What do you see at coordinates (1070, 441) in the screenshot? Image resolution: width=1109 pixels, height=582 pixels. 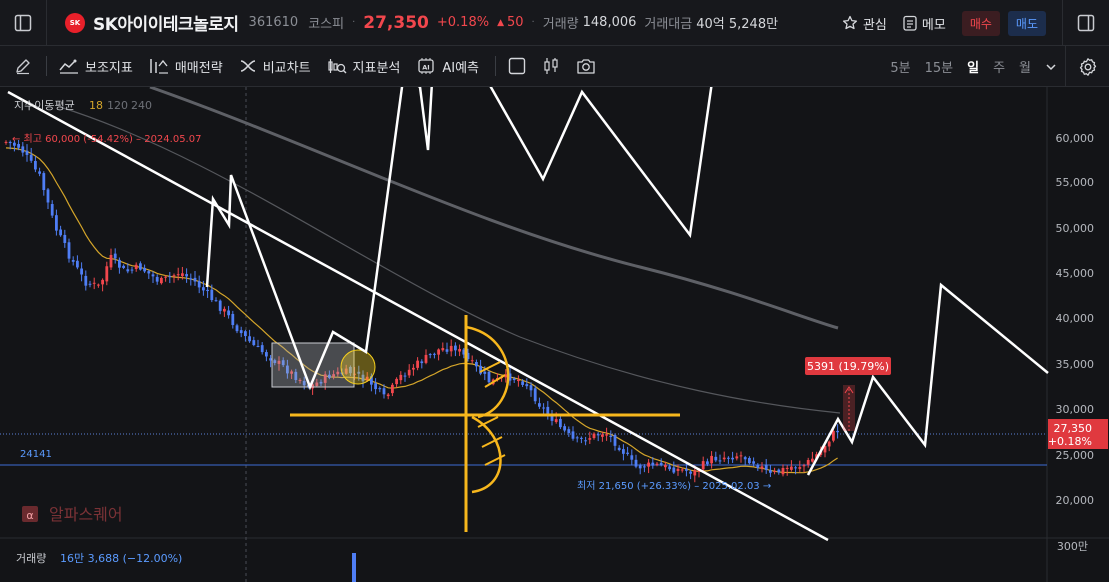 I see `price-tag-pct: +0.18%` at bounding box center [1070, 441].